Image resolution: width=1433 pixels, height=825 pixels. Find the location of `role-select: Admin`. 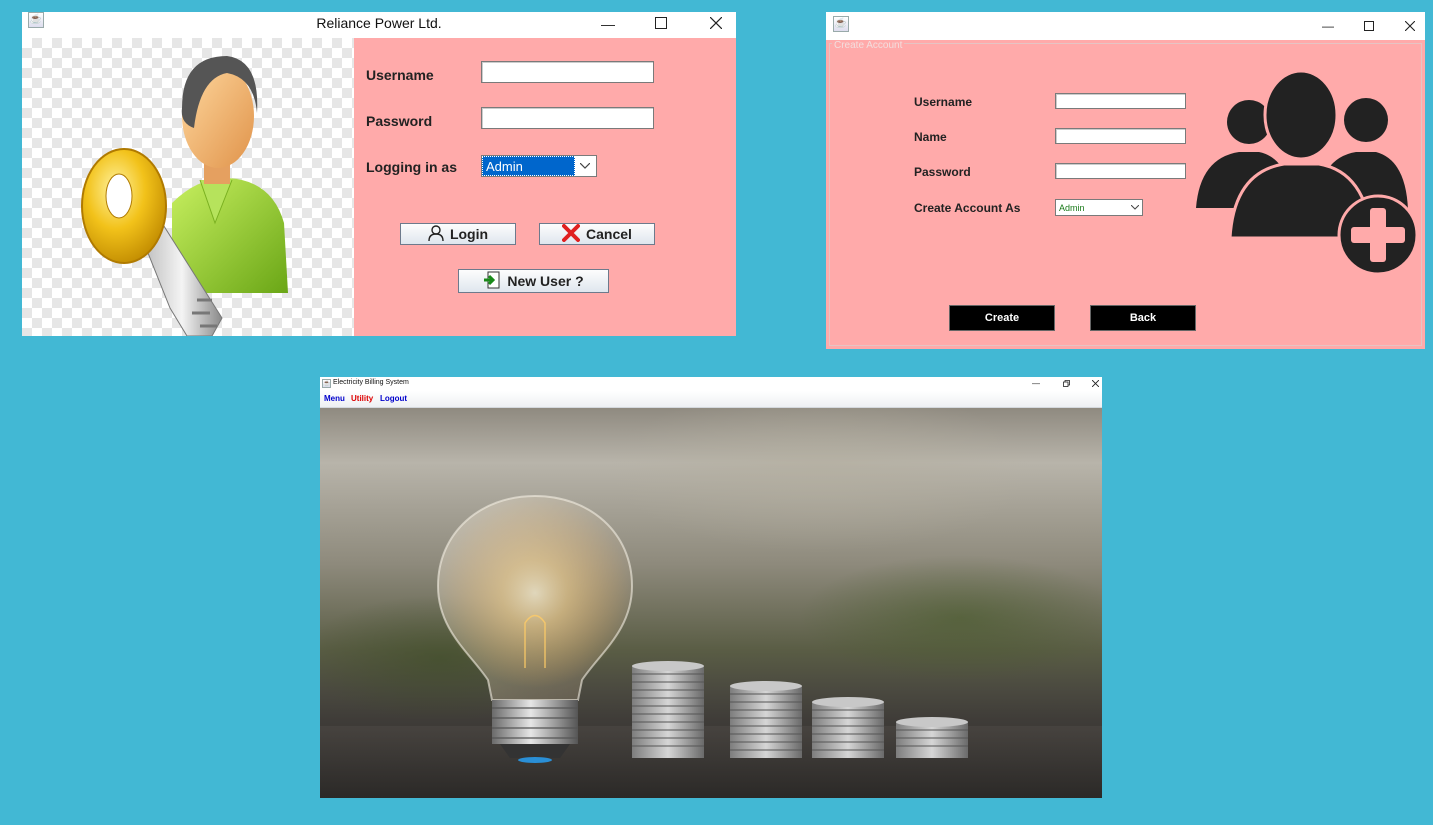

role-select: Admin is located at coordinates (539, 166).